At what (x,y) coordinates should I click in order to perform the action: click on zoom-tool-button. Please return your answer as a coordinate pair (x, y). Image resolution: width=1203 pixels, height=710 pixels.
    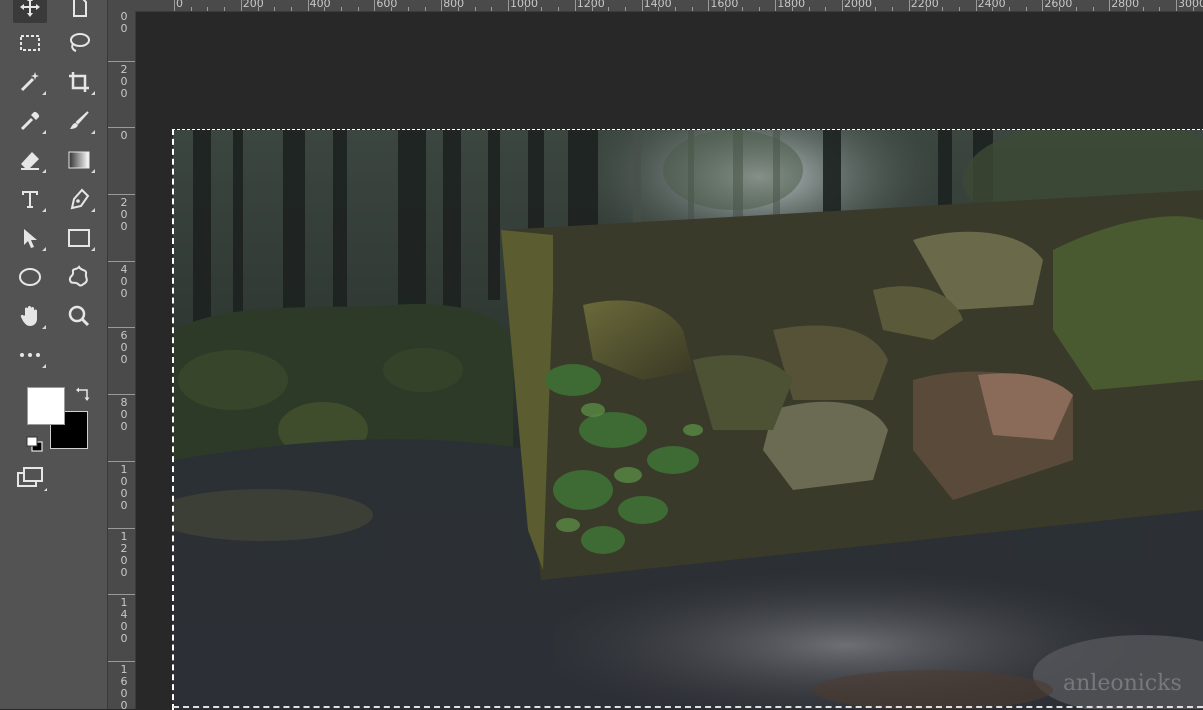
    Looking at the image, I should click on (79, 316).